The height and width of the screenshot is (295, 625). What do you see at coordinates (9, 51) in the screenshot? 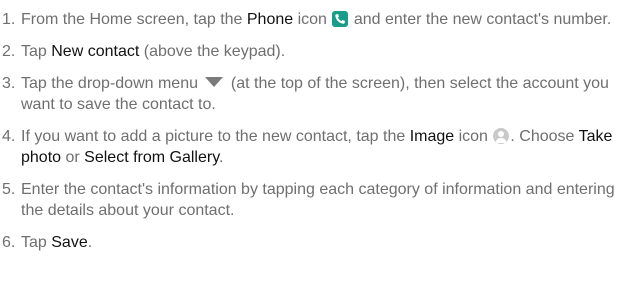
I see `step-number: 2.` at bounding box center [9, 51].